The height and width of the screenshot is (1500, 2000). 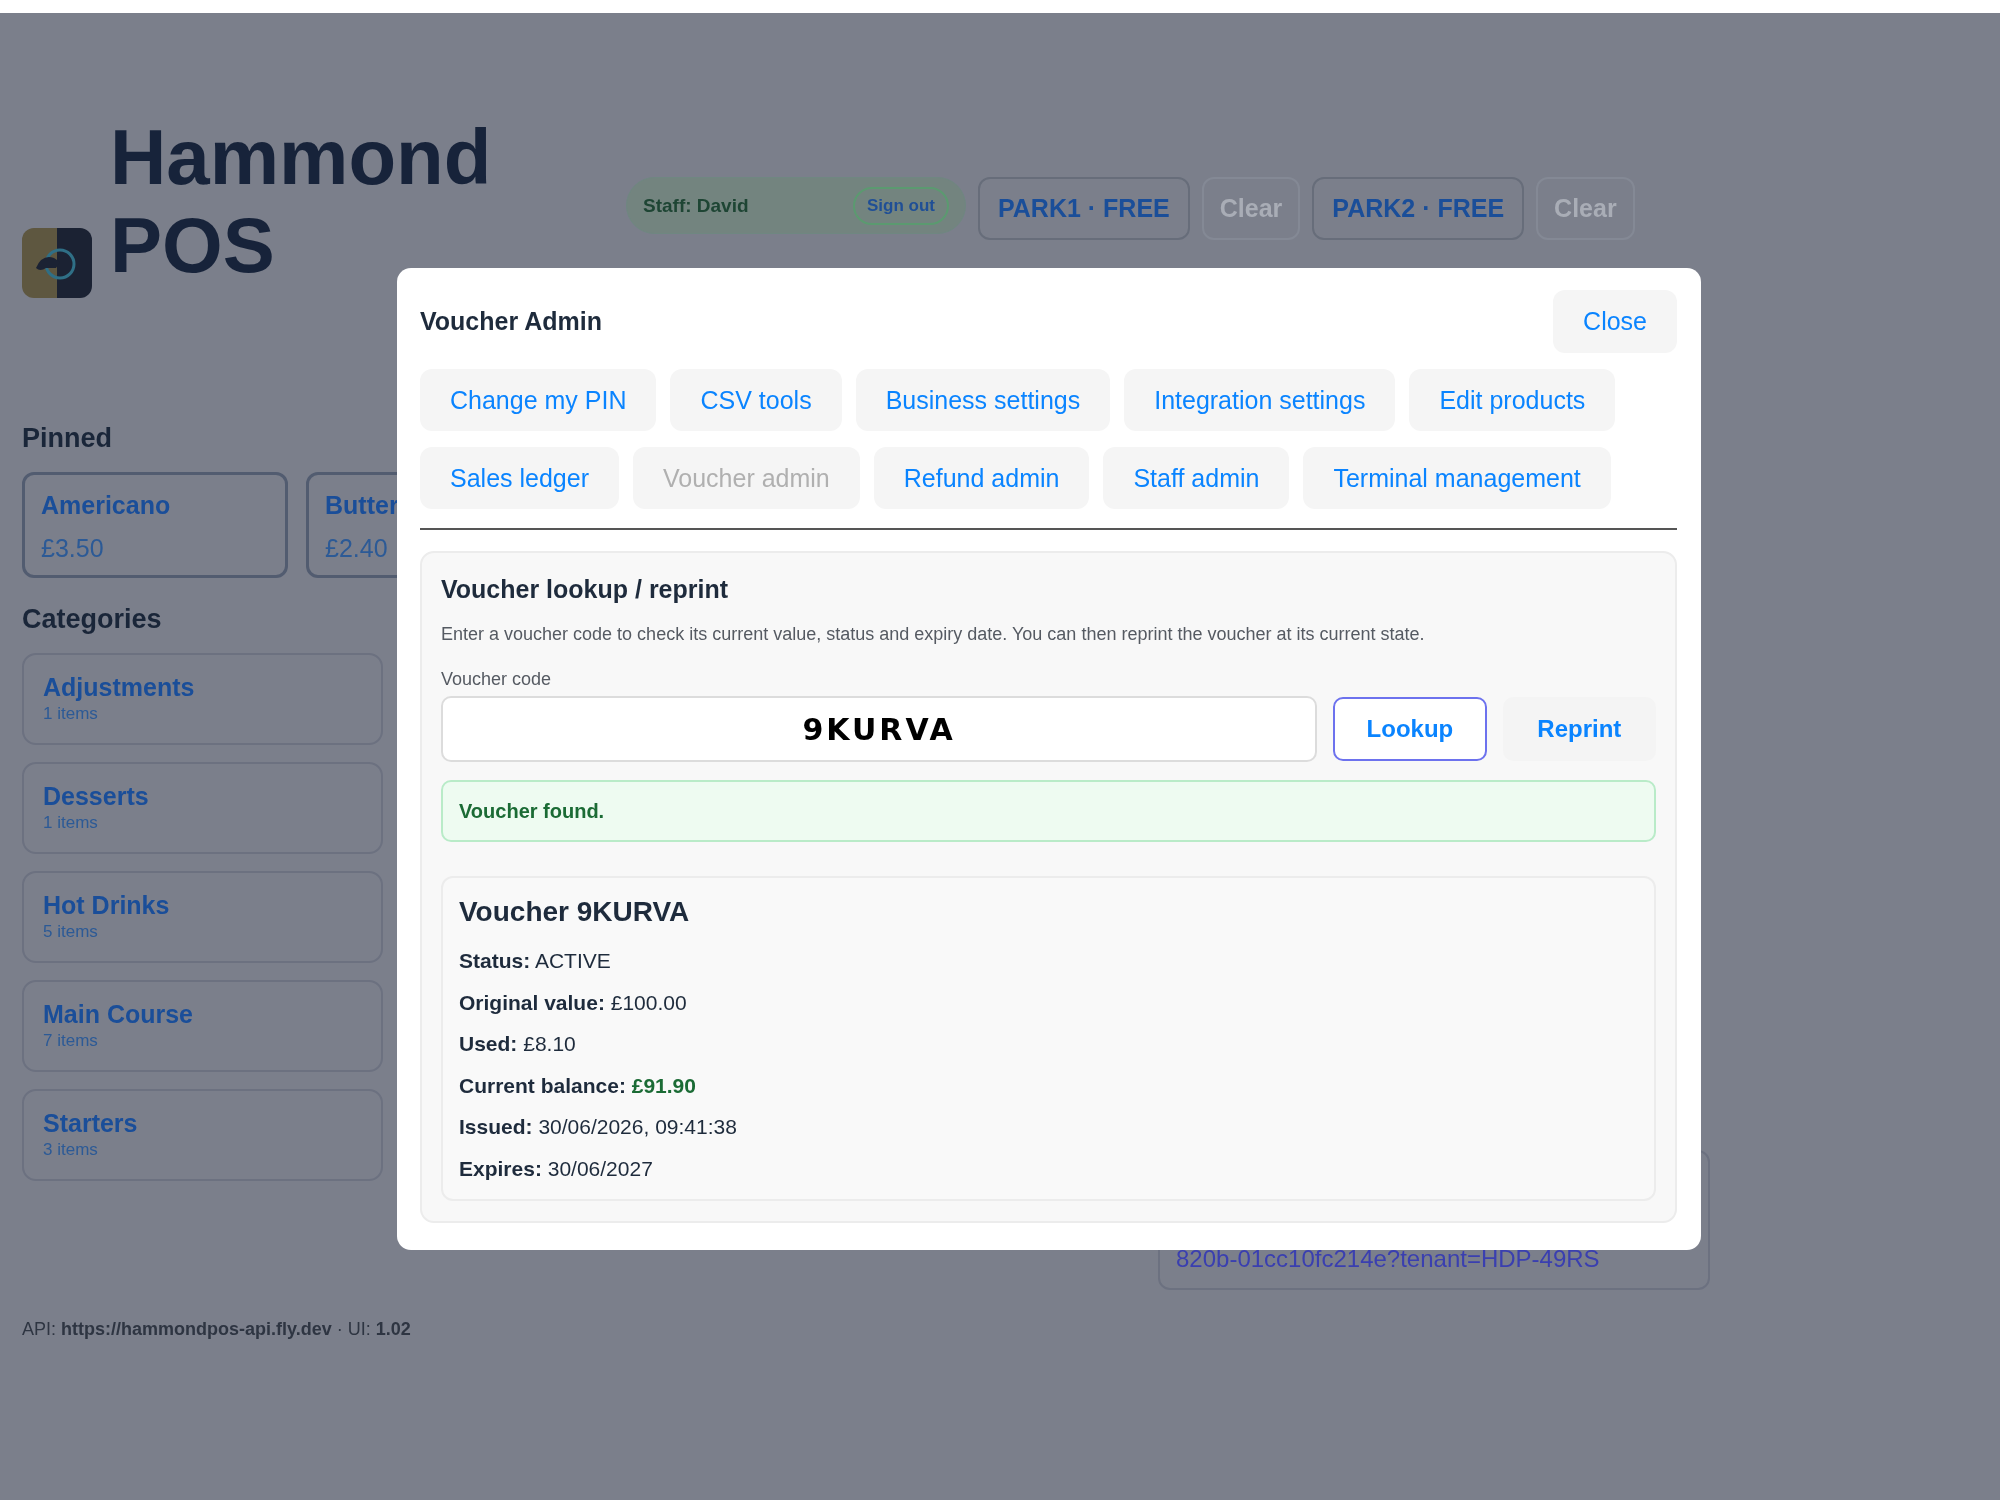 I want to click on product-name: Butter, so click(x=362, y=505).